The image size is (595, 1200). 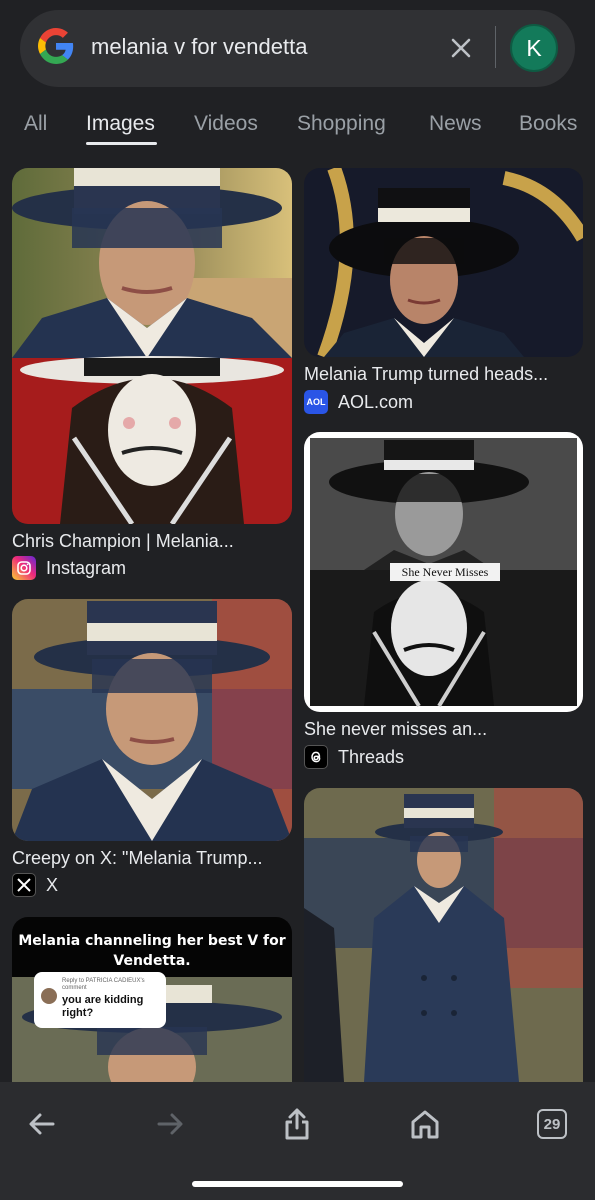 What do you see at coordinates (103, 1006) in the screenshot?
I see `comment-text: you are kidding right?` at bounding box center [103, 1006].